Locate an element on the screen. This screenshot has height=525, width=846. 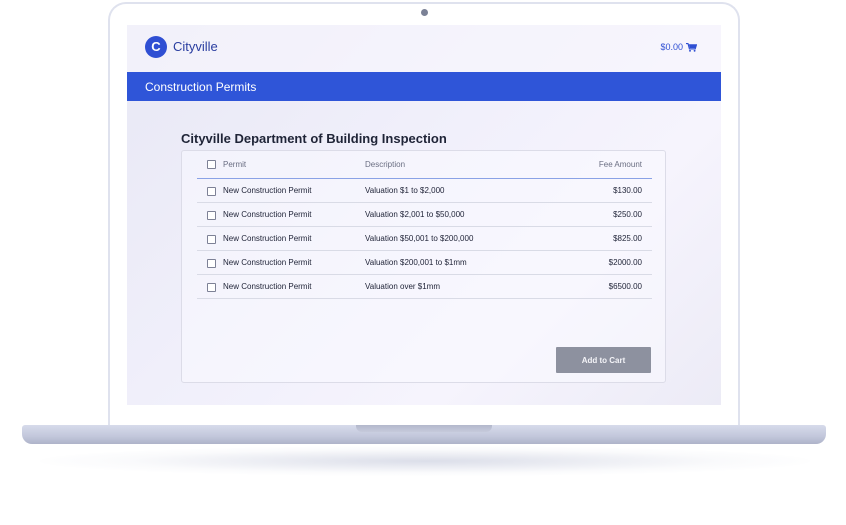
laptop-base is located at coordinates (424, 434).